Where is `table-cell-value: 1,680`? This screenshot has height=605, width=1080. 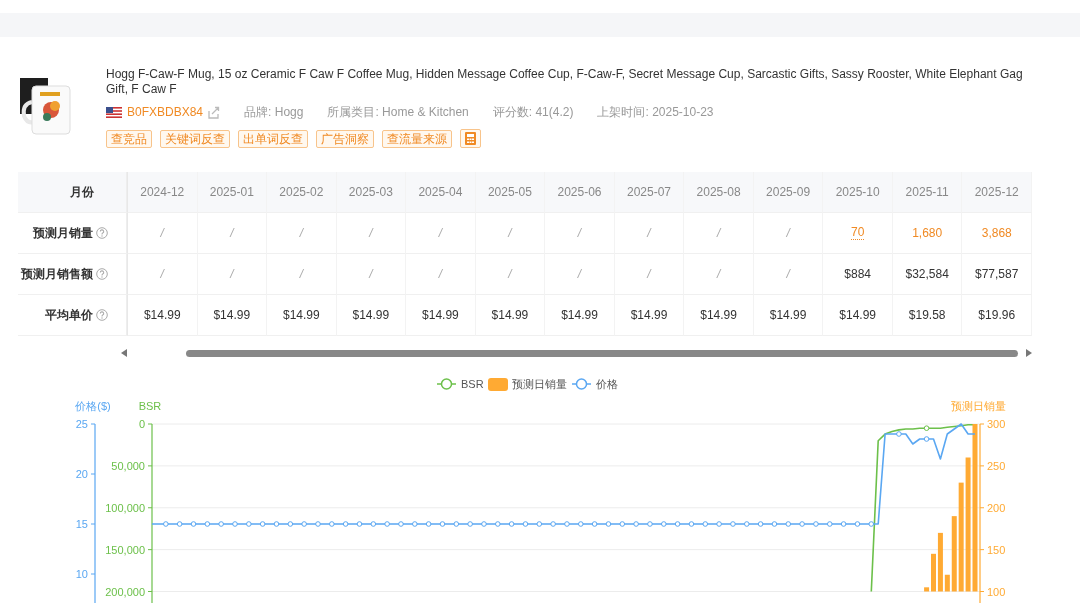 table-cell-value: 1,680 is located at coordinates (927, 233).